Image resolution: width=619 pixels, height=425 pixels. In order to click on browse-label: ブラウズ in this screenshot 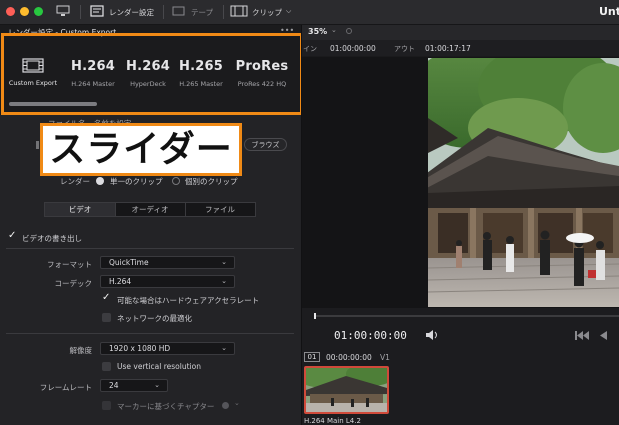, I will do `click(265, 145)`.